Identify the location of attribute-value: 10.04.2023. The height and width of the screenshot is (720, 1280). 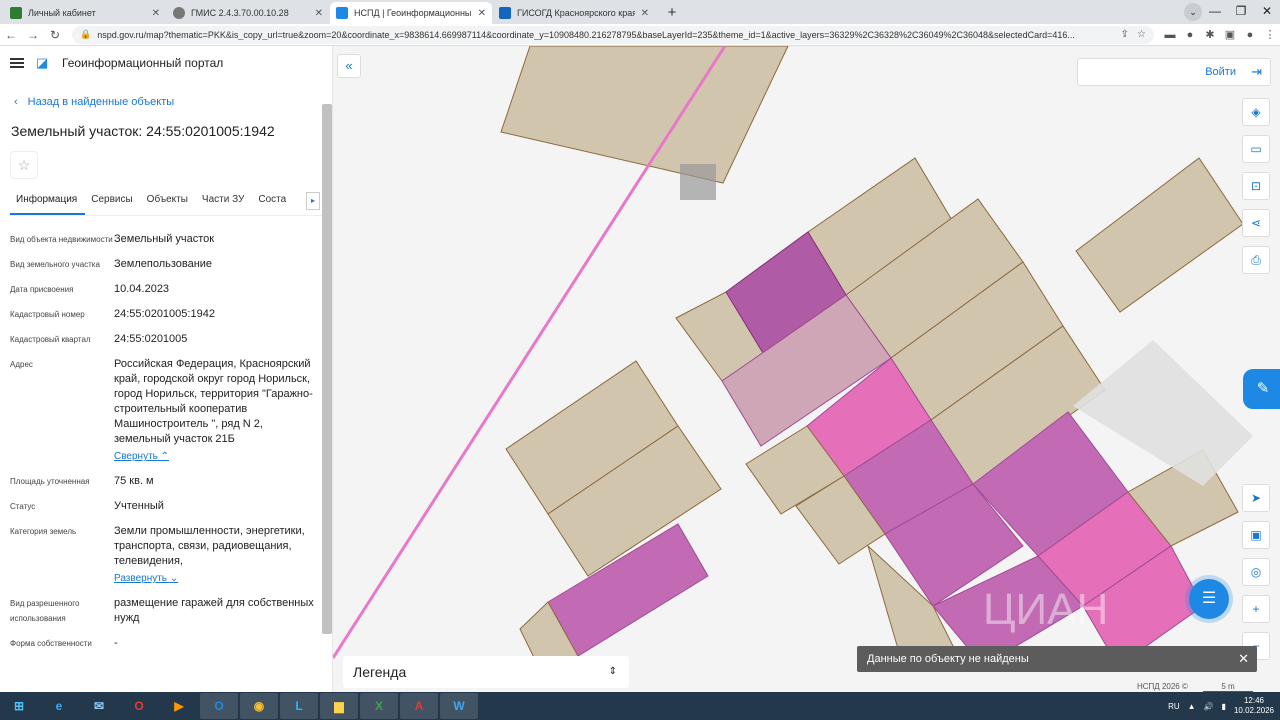
(142, 289).